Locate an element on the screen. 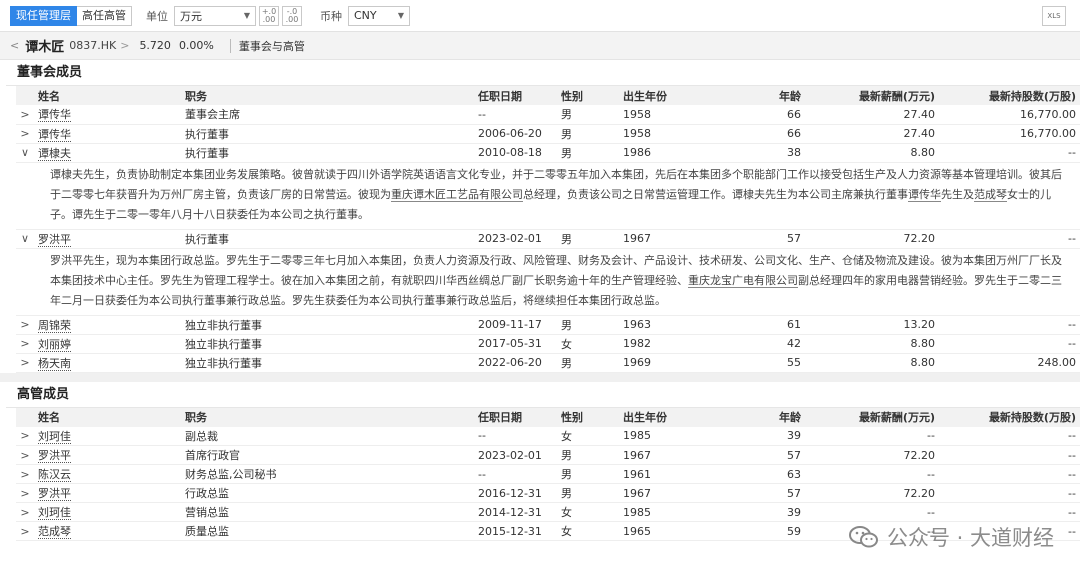 The width and height of the screenshot is (1080, 583). role-cell: 董事会主席 is located at coordinates (327, 115).